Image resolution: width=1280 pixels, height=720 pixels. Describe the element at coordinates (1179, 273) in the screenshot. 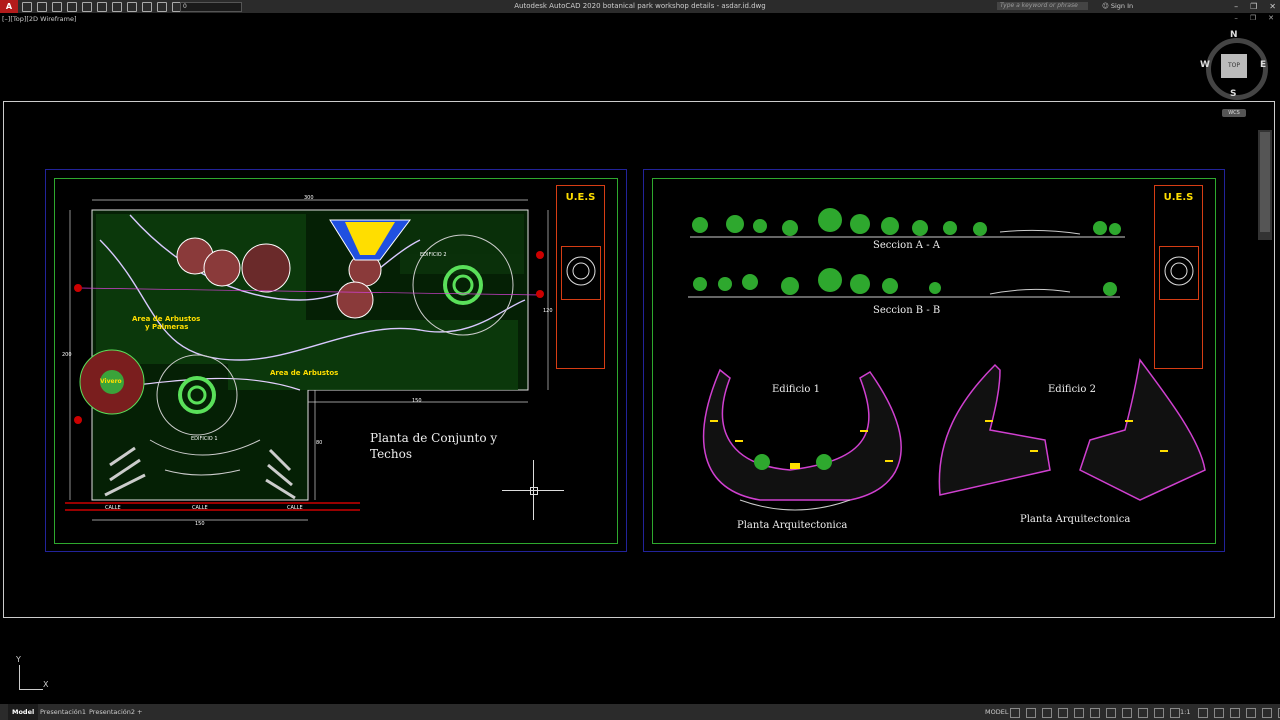

I see `university-seal-right` at that location.